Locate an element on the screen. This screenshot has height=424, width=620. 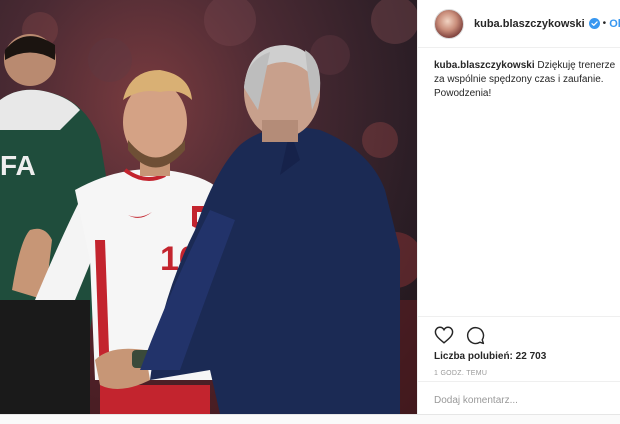
action-bar is located at coordinates (459, 335).